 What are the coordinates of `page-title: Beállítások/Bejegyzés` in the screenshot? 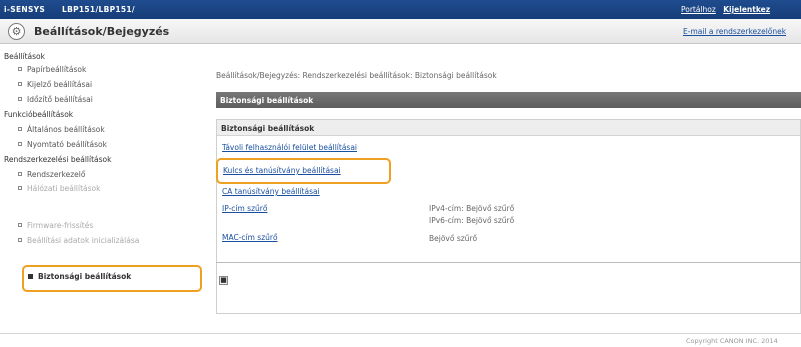 It's located at (102, 31).